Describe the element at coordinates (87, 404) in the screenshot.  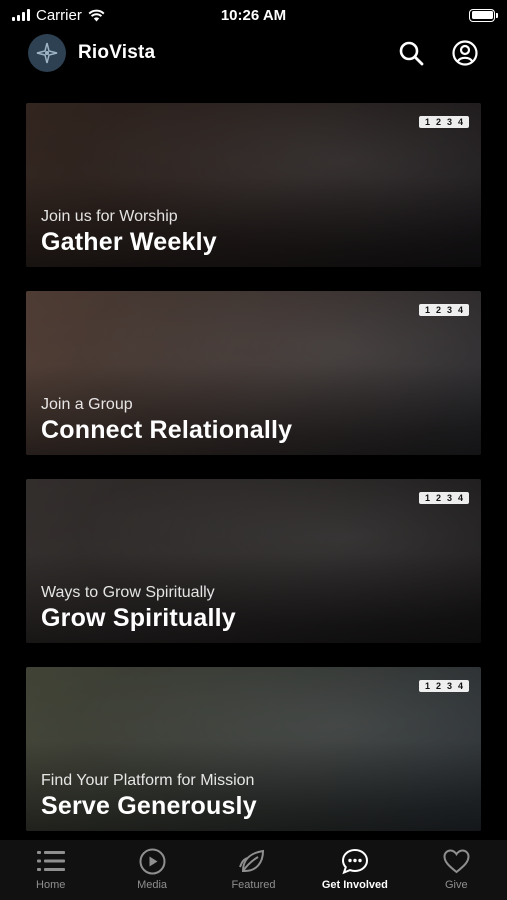
I see `card-subtitle: Join a Group` at that location.